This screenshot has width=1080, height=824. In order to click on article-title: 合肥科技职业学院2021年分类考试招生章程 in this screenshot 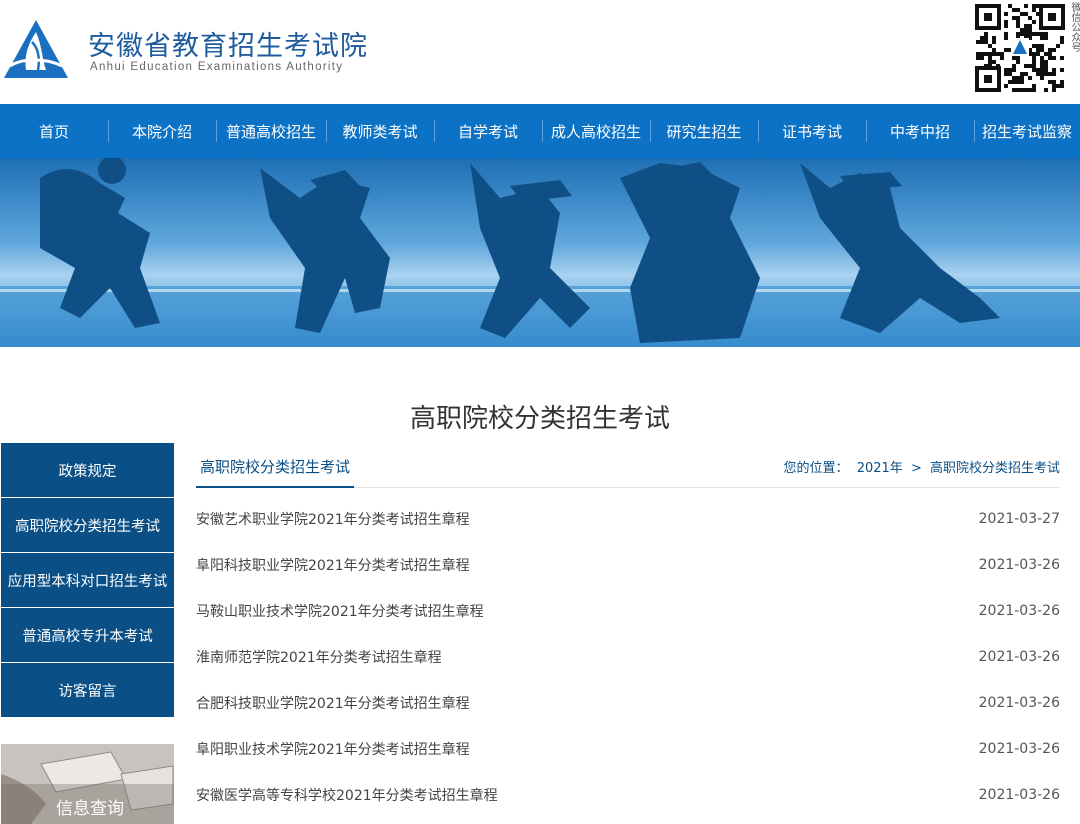, I will do `click(333, 703)`.